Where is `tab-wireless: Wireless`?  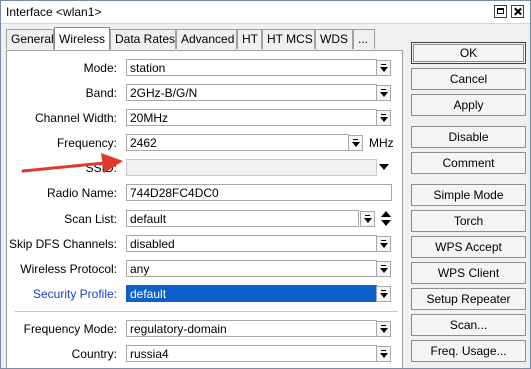
tab-wireless: Wireless is located at coordinates (82, 38).